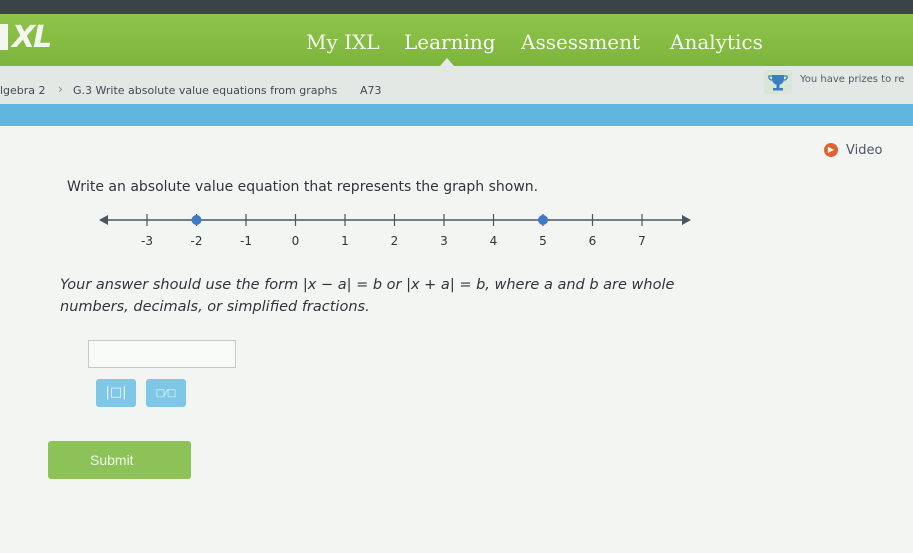 Image resolution: width=913 pixels, height=553 pixels. I want to click on play-icon: ▶, so click(831, 150).